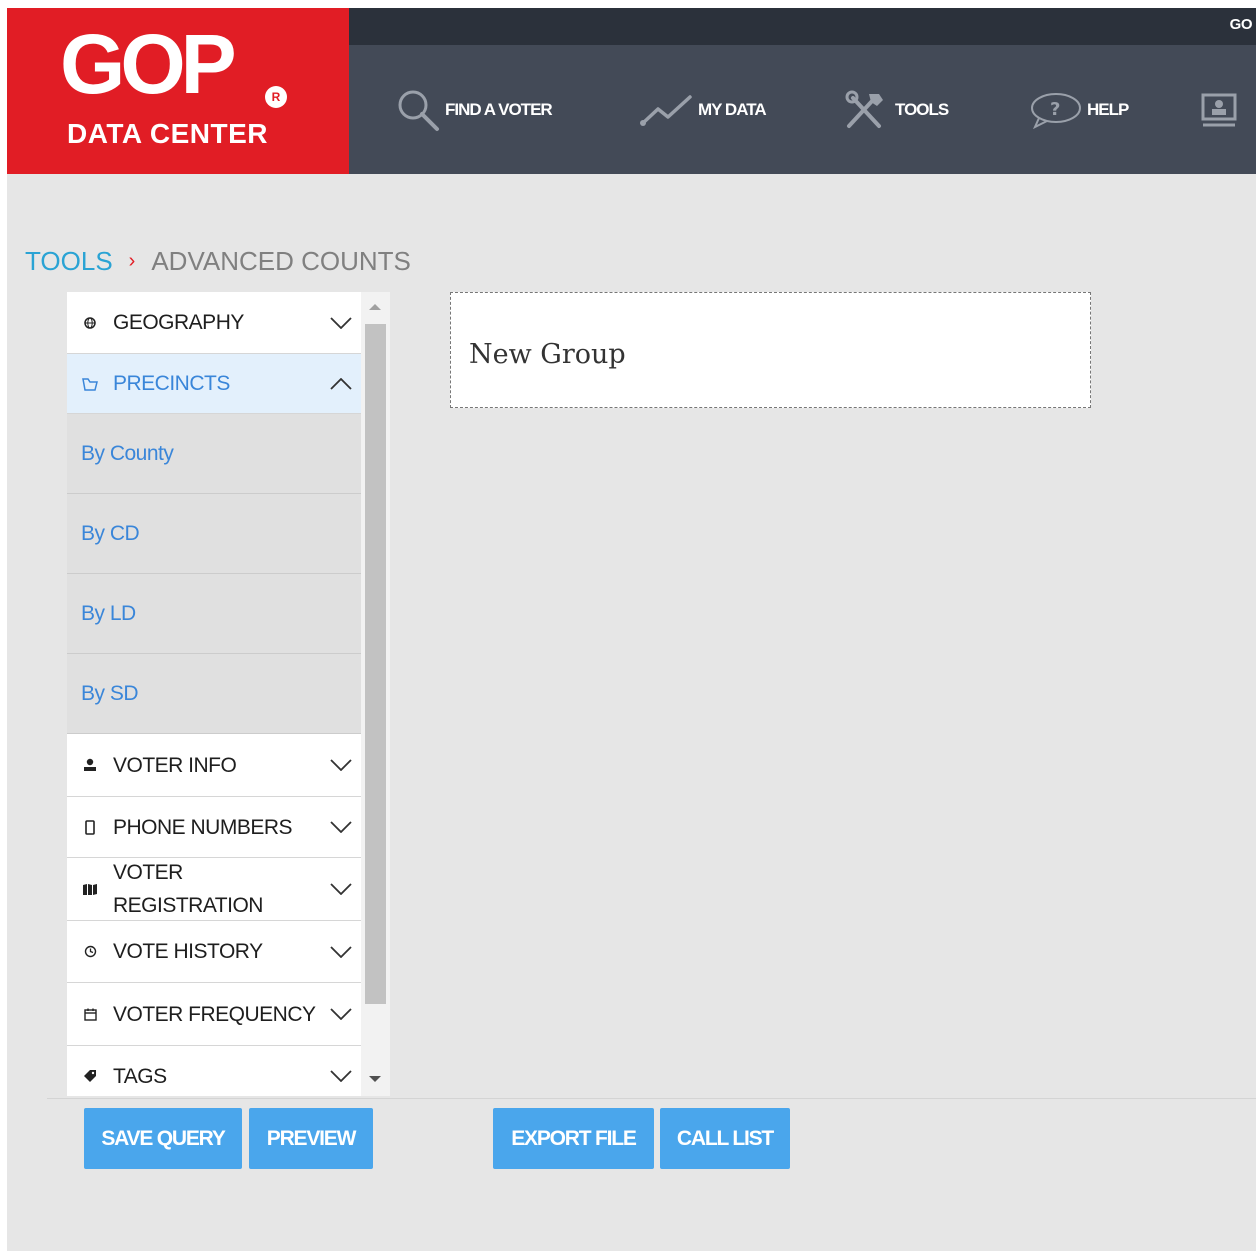  I want to click on globe-icon, so click(90, 322).